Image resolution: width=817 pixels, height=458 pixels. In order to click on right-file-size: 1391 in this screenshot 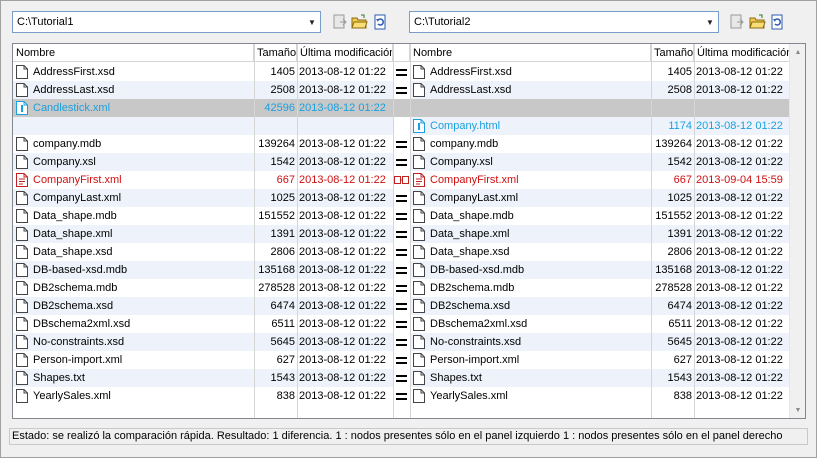, I will do `click(679, 234)`.